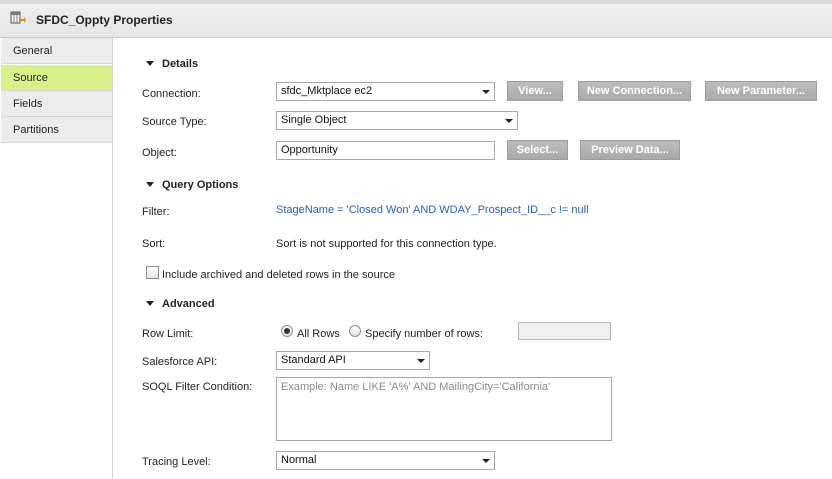 This screenshot has width=832, height=479. What do you see at coordinates (397, 120) in the screenshot?
I see `source-type-select: Single Object` at bounding box center [397, 120].